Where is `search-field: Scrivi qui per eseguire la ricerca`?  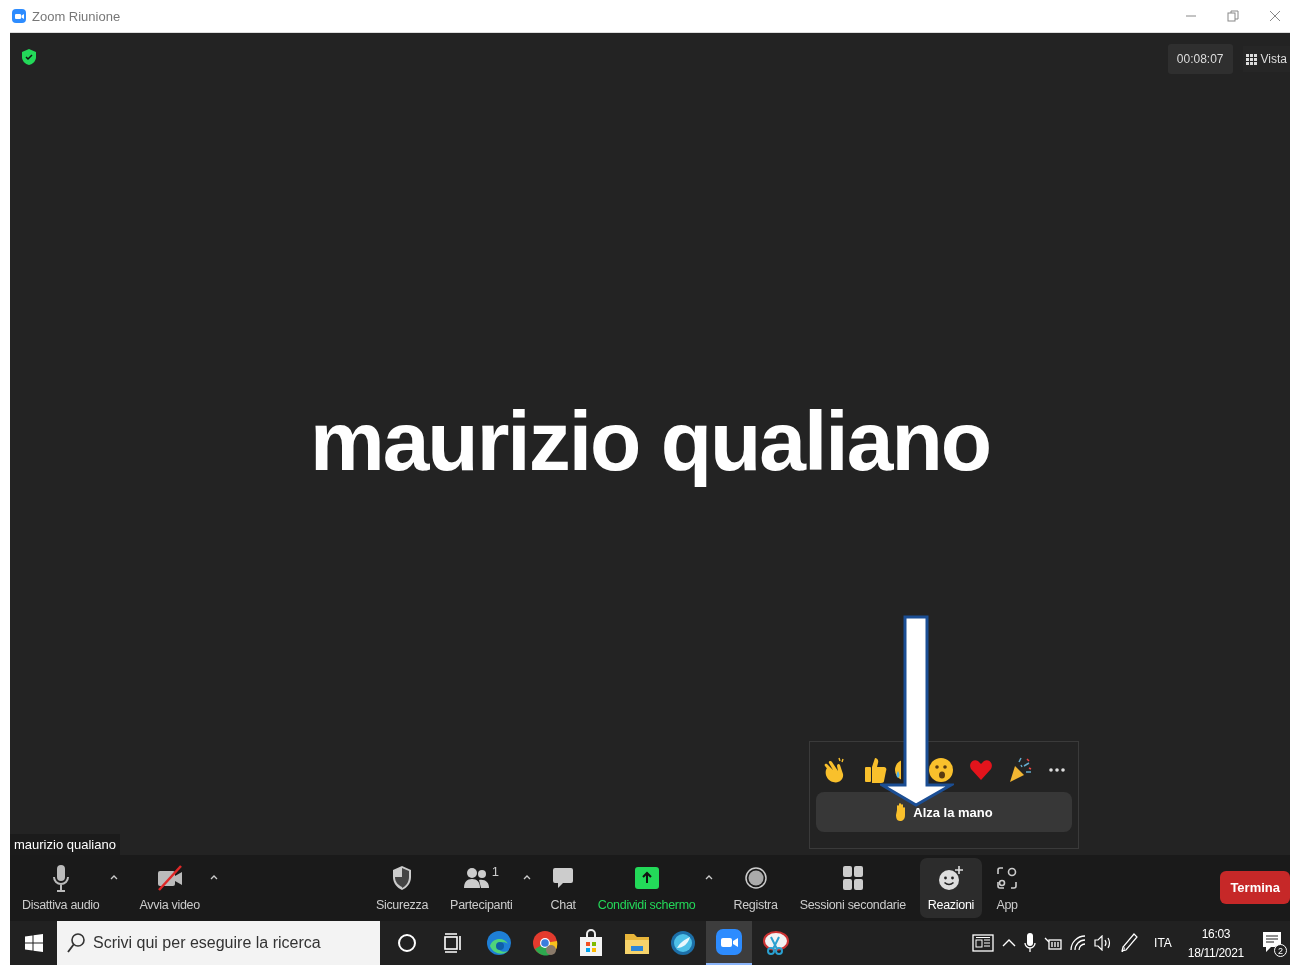 search-field: Scrivi qui per eseguire la ricerca is located at coordinates (218, 943).